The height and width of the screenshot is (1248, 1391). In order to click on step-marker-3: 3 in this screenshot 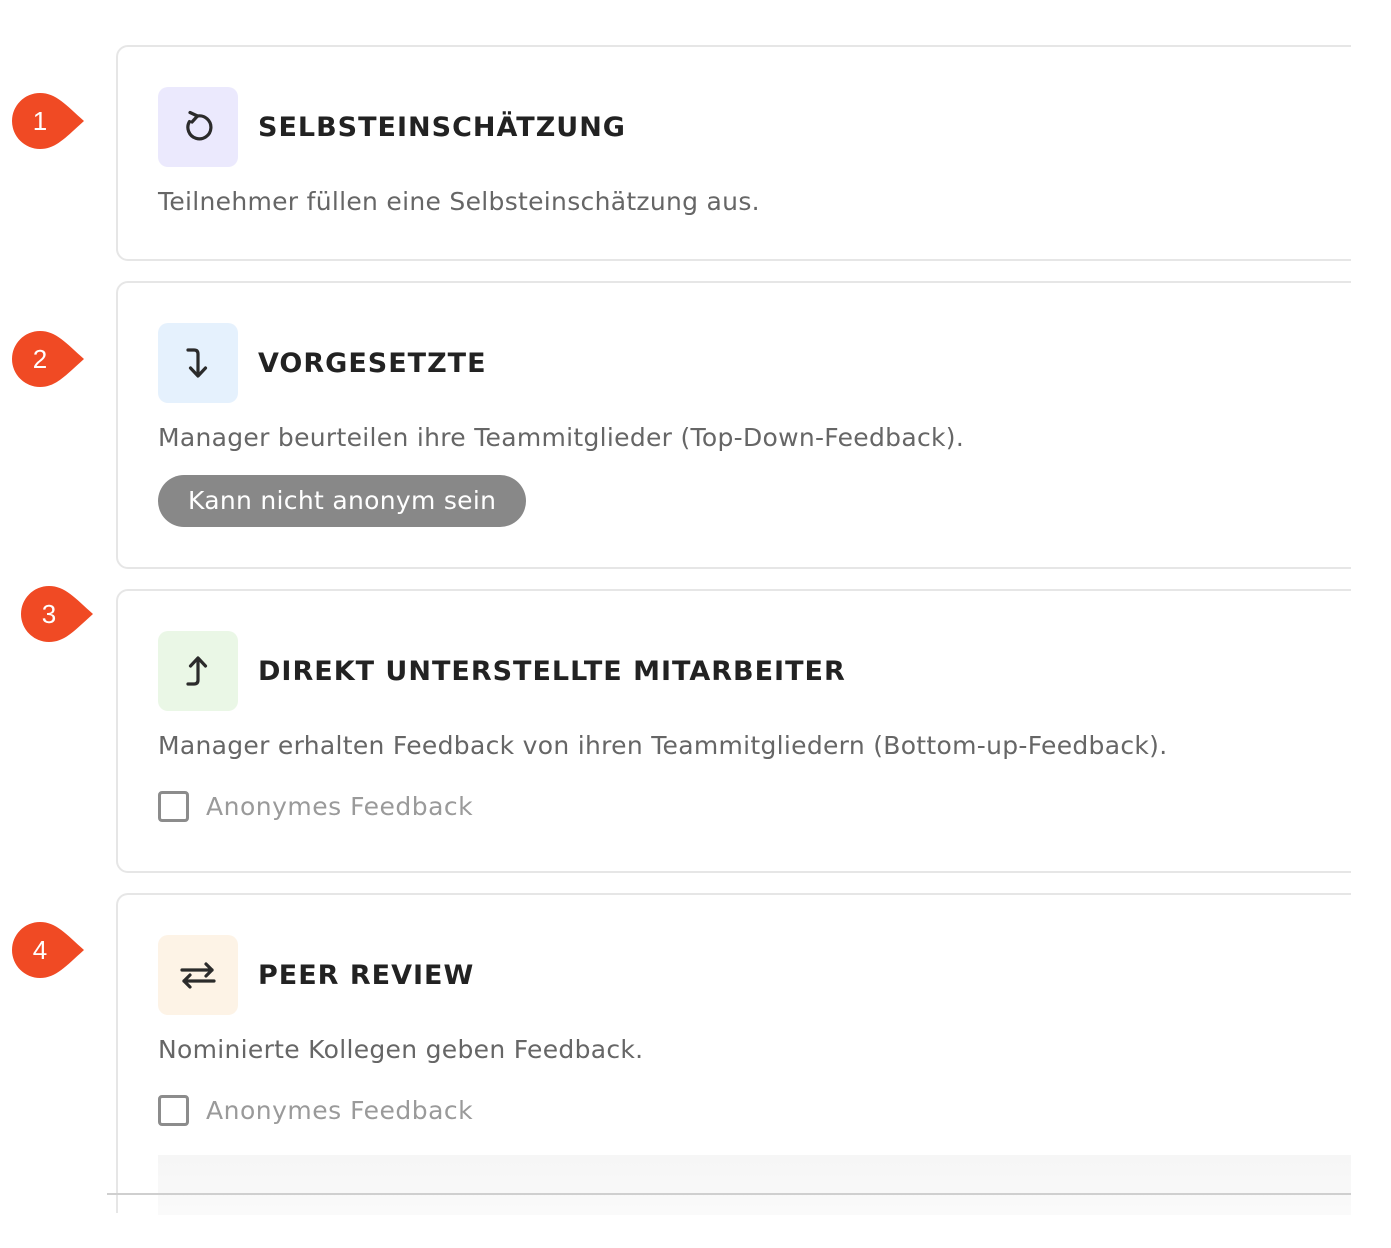, I will do `click(58, 614)`.